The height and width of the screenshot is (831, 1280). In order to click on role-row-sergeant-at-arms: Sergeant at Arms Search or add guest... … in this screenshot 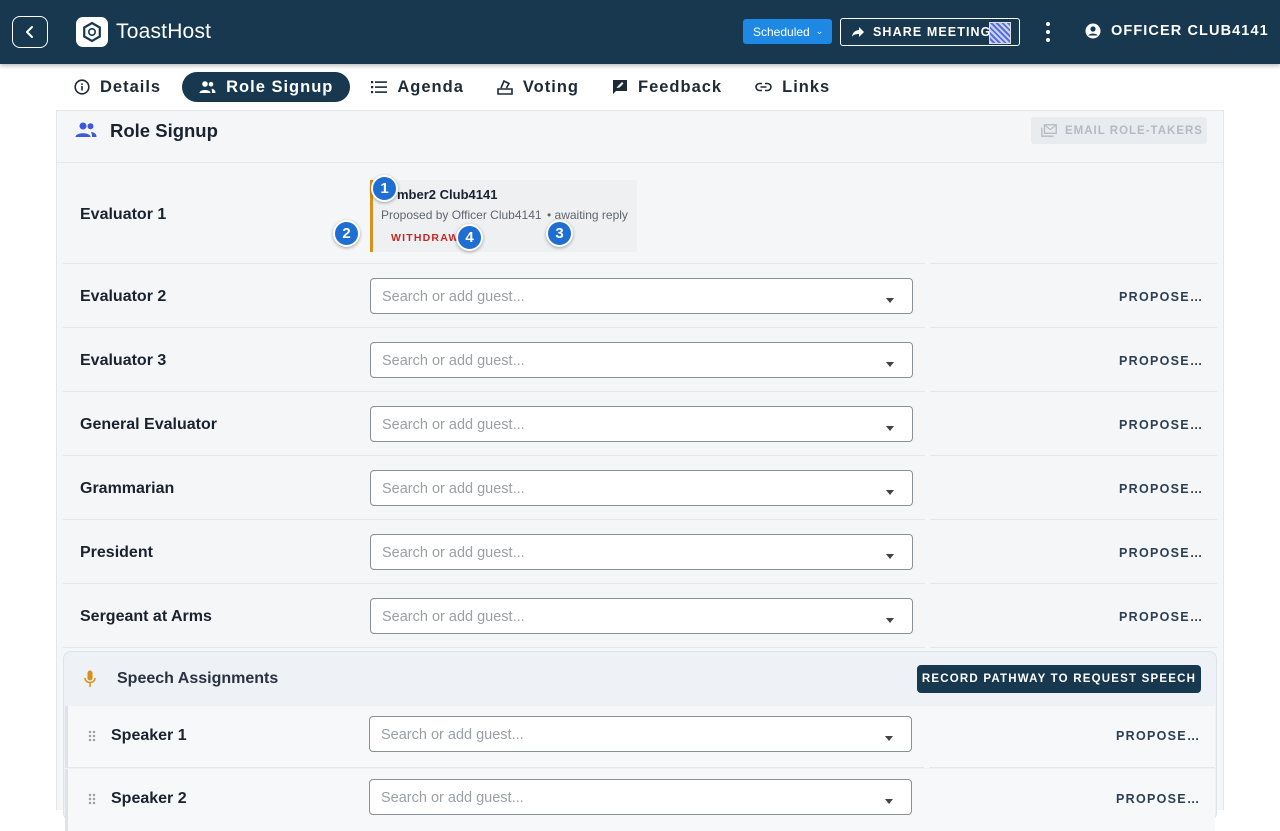, I will do `click(640, 616)`.